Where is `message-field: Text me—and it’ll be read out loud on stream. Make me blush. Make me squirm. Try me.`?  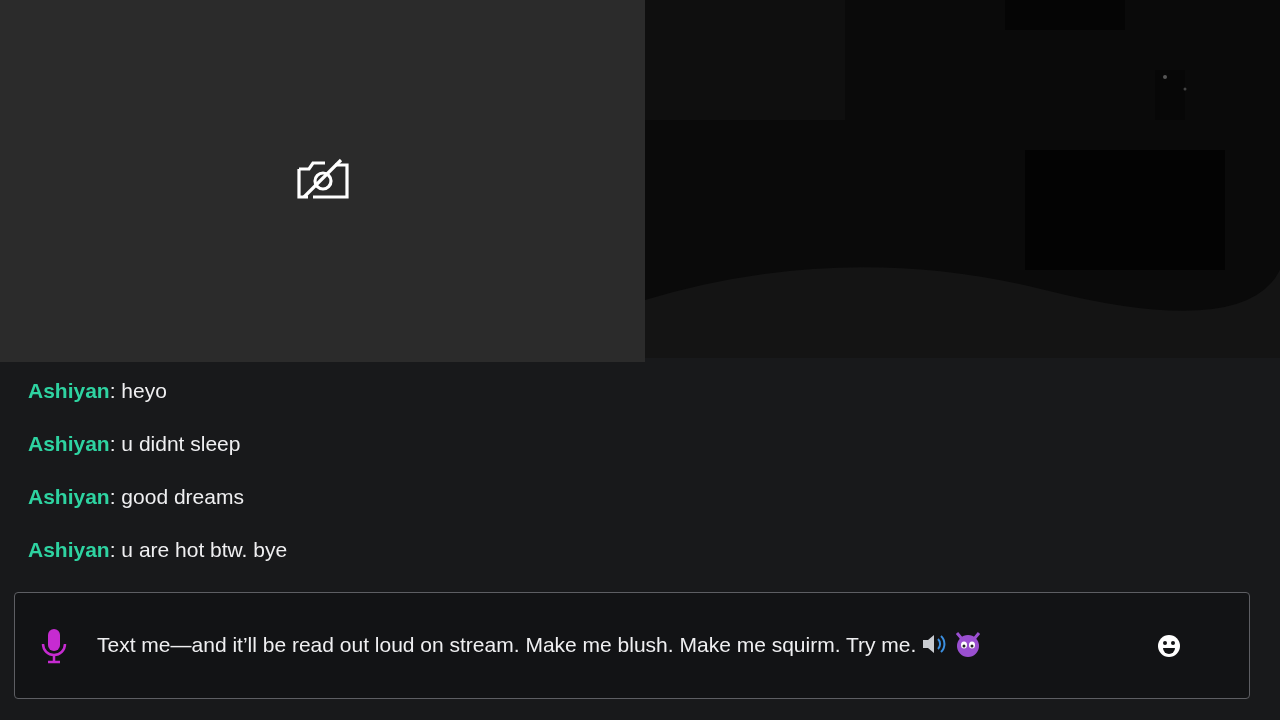 message-field: Text me—and it’ll be read out loud on stream. Make me blush. Make me squirm. Try me. is located at coordinates (632, 645).